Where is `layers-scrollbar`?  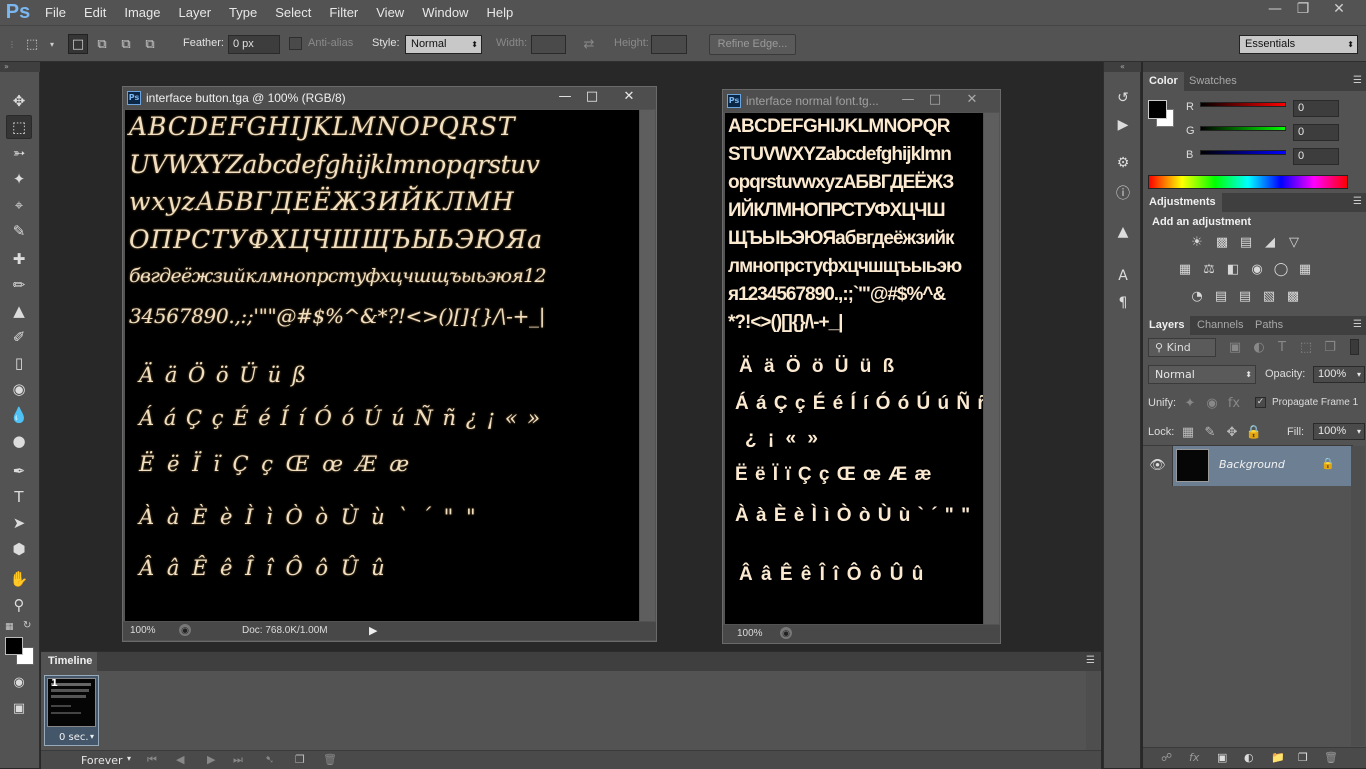 layers-scrollbar is located at coordinates (1358, 596).